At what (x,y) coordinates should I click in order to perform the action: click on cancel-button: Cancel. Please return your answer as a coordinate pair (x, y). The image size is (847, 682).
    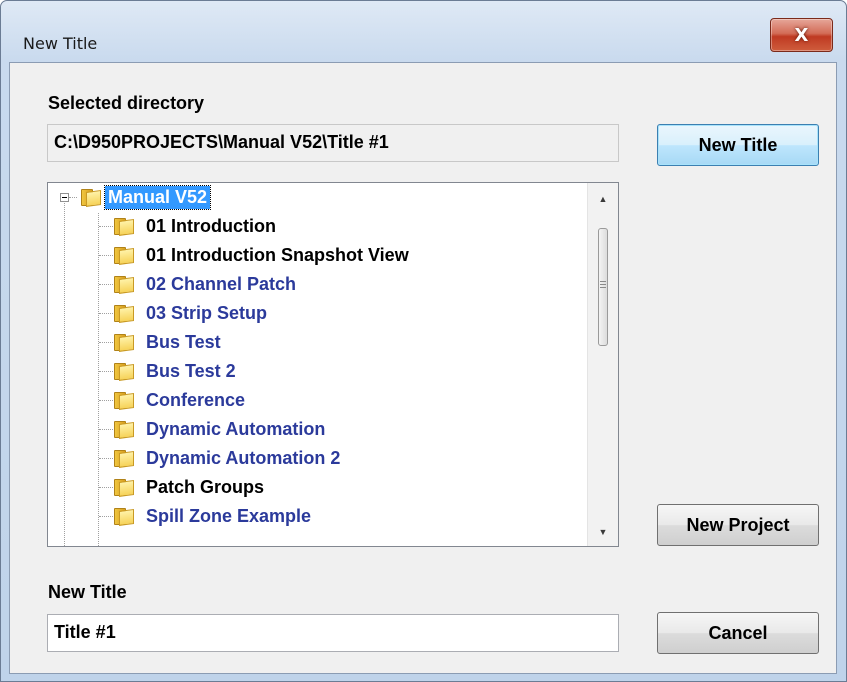
    Looking at the image, I should click on (738, 633).